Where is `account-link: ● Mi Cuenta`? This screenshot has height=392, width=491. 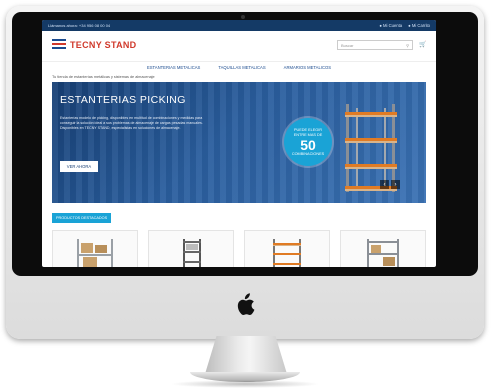
account-link: ● Mi Cuenta is located at coordinates (390, 25).